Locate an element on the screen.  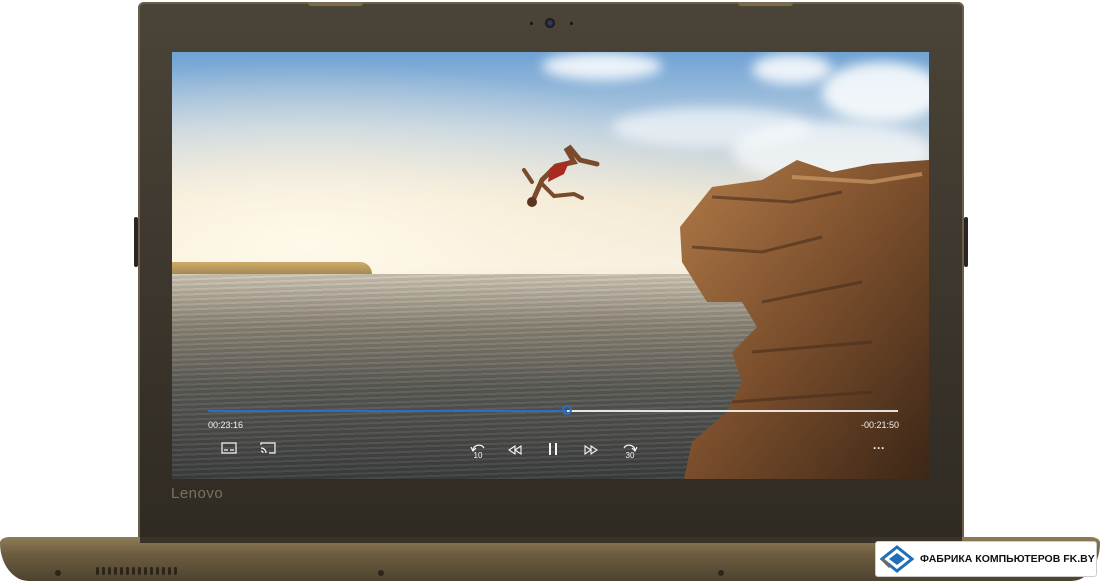
skip-back-button: 10 is located at coordinates (478, 451).